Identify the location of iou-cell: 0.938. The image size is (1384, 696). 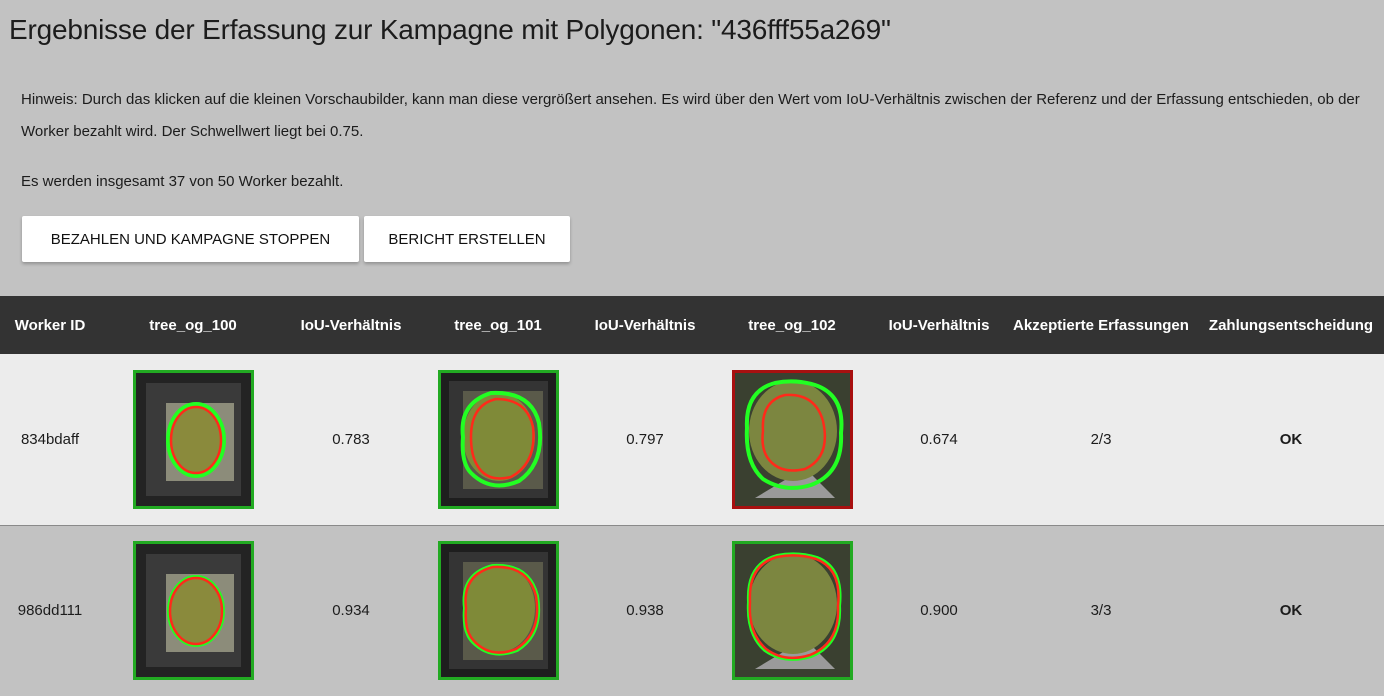
(645, 611).